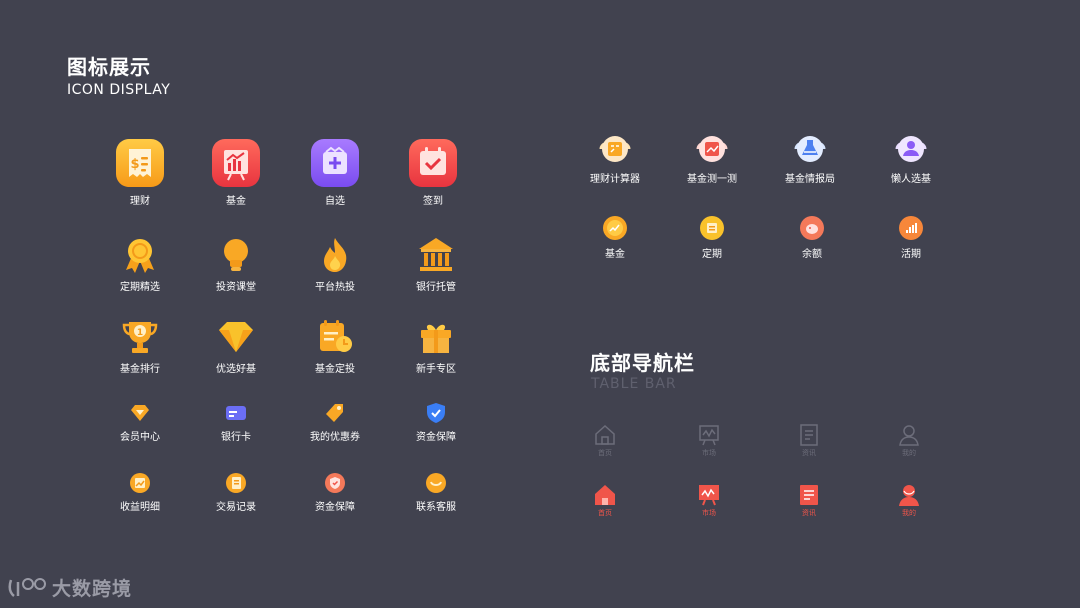  Describe the element at coordinates (140, 201) in the screenshot. I see `icon-label: 理财` at that location.